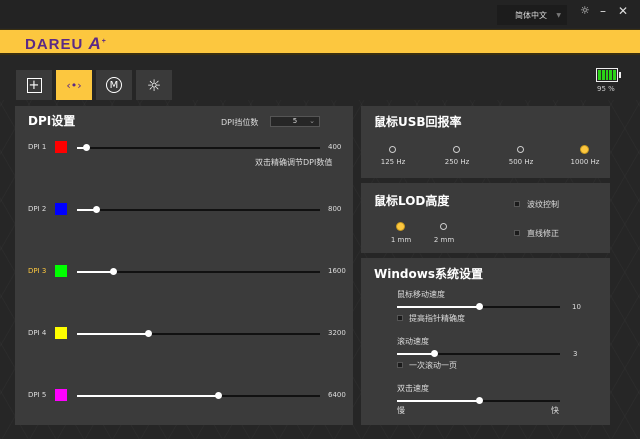 This screenshot has height=439, width=640. I want to click on tab-macro: M, so click(114, 85).